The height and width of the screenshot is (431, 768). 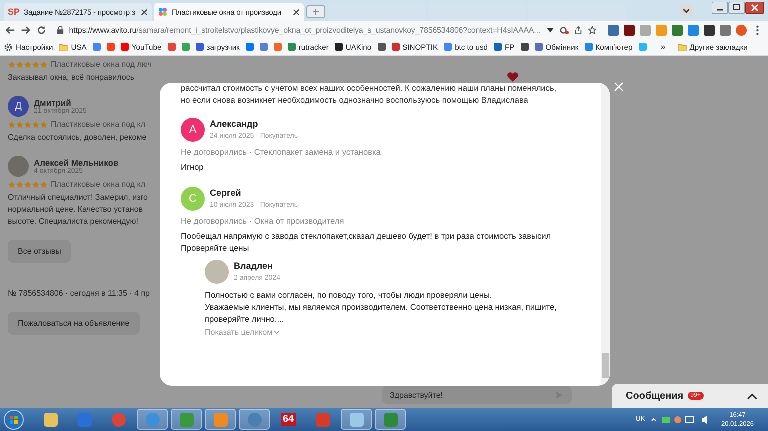 What do you see at coordinates (72, 78) in the screenshot?
I see `review-text: Заказывал окна, всё понравилось` at bounding box center [72, 78].